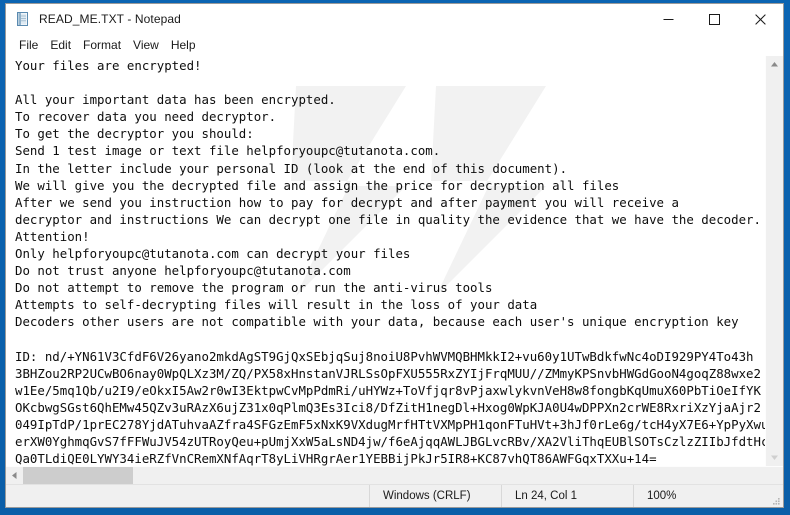  Describe the element at coordinates (188, 496) in the screenshot. I see `status-bar-spacer` at that location.